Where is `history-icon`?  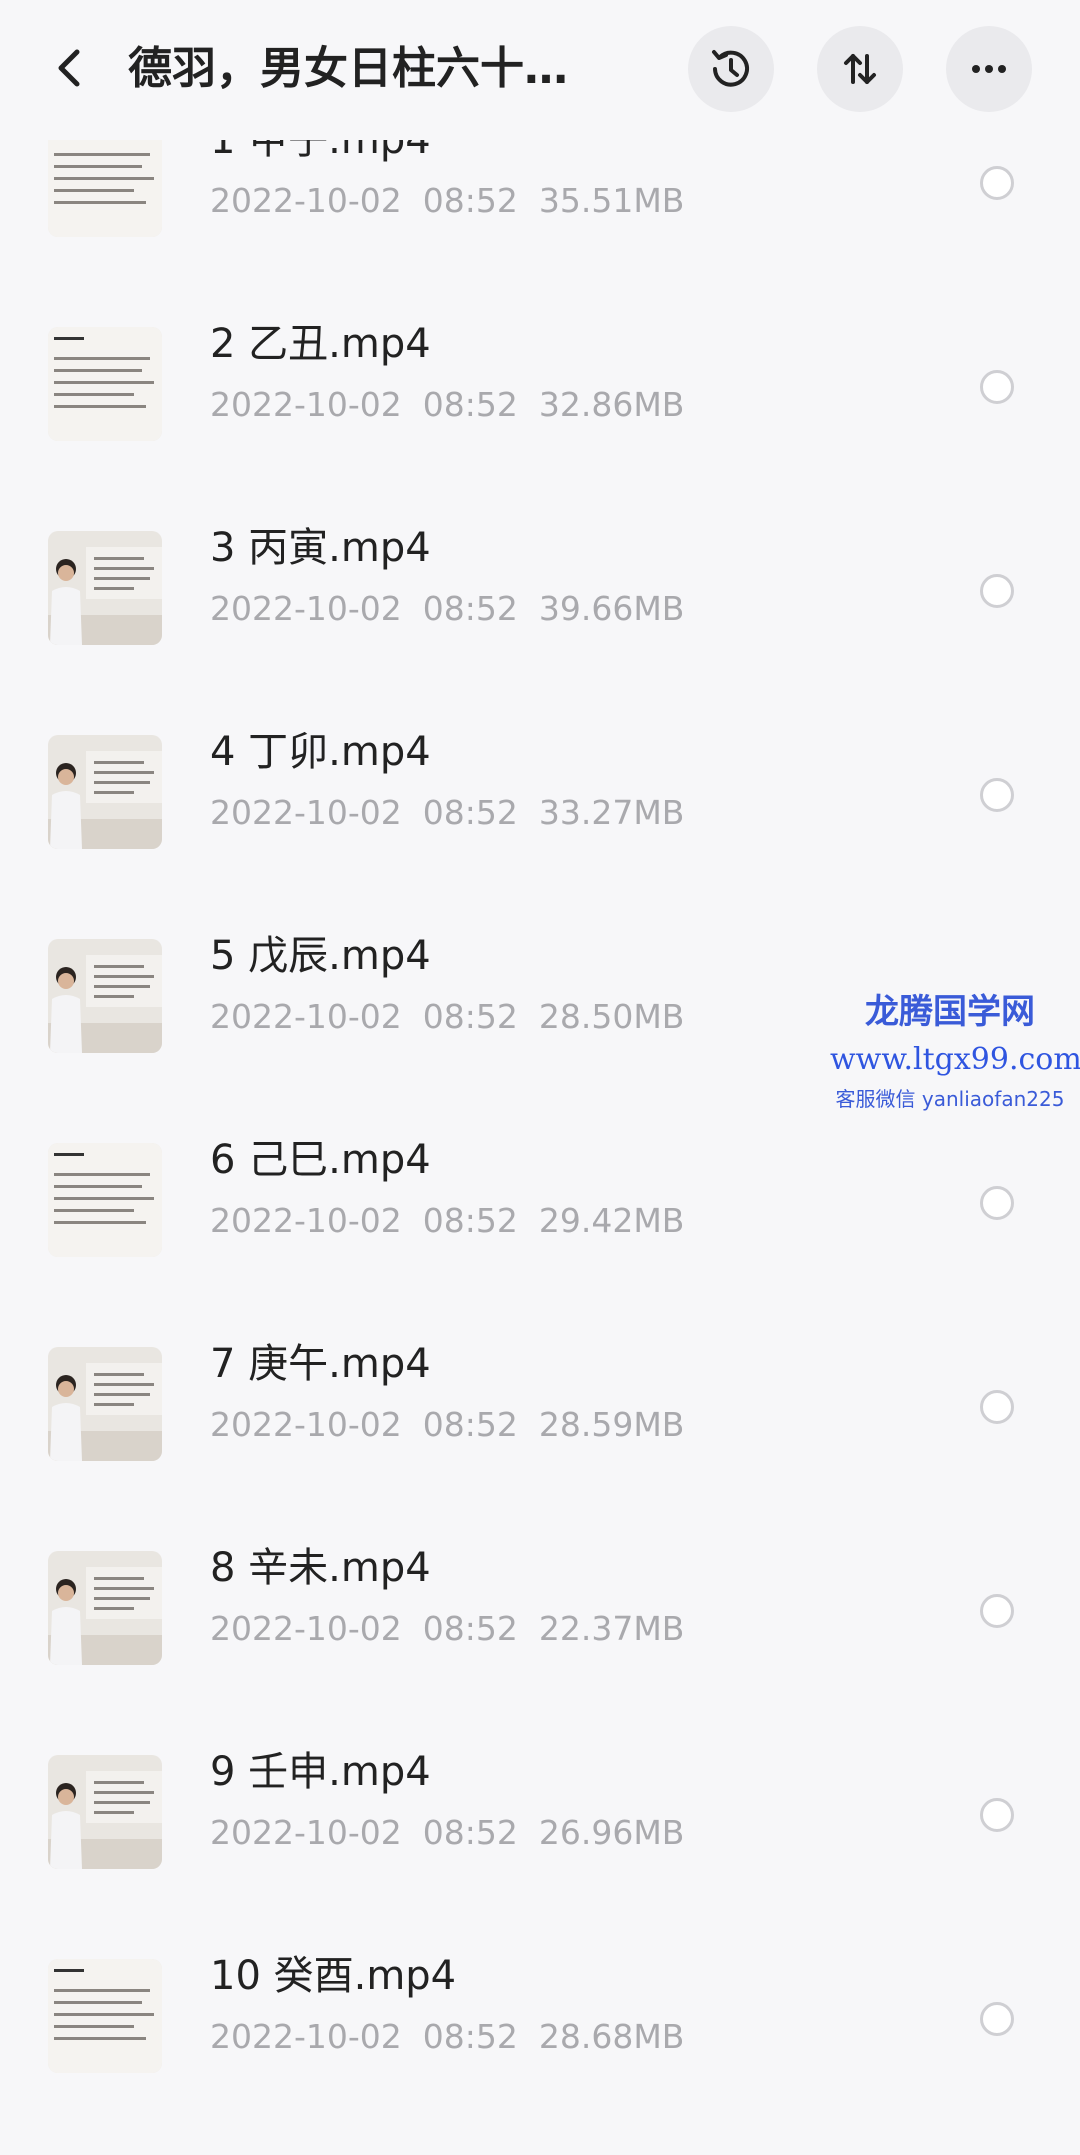 history-icon is located at coordinates (730, 68).